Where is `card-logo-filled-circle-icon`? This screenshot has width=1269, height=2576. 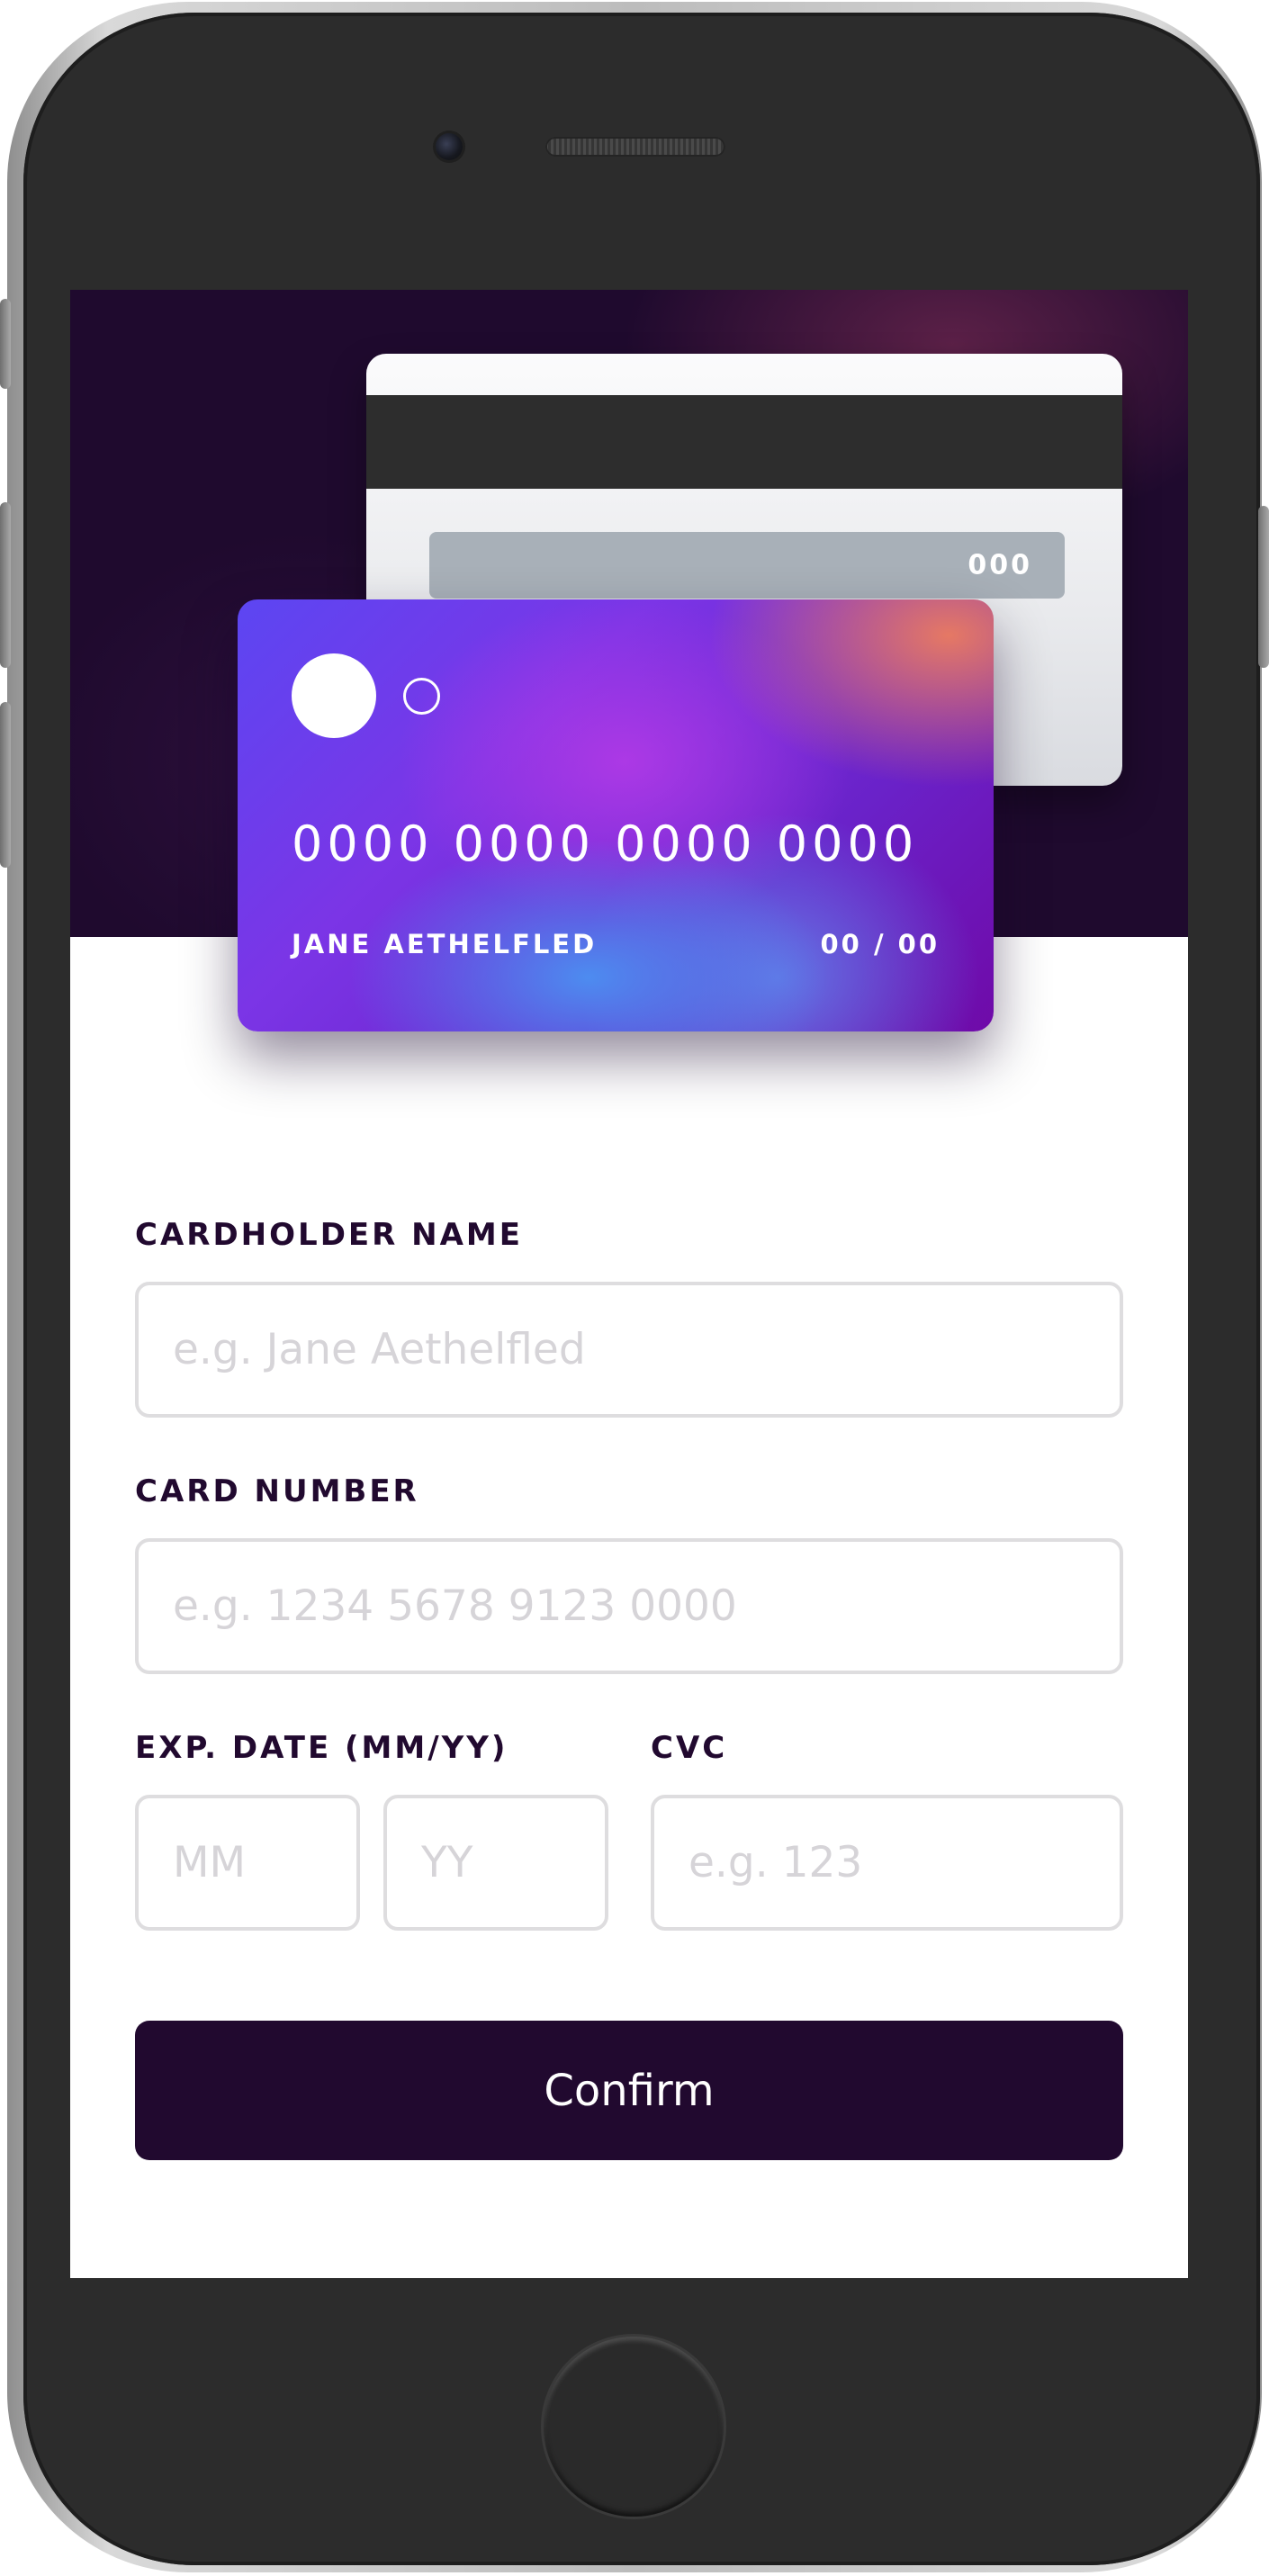
card-logo-filled-circle-icon is located at coordinates (334, 695).